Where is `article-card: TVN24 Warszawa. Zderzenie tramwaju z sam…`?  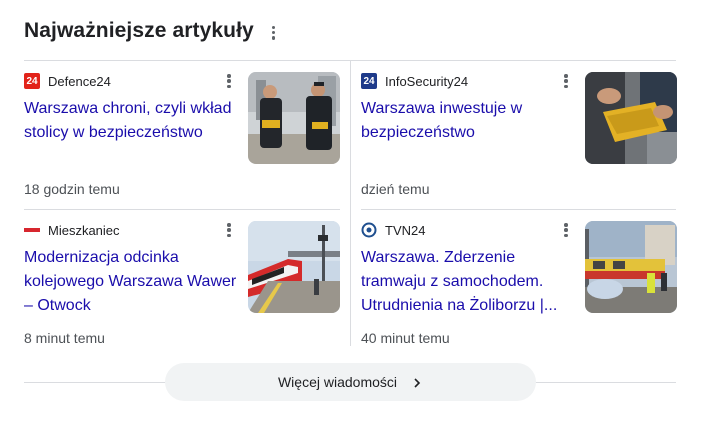 article-card: TVN24 Warszawa. Zderzenie tramwaju z sam… is located at coordinates (519, 279).